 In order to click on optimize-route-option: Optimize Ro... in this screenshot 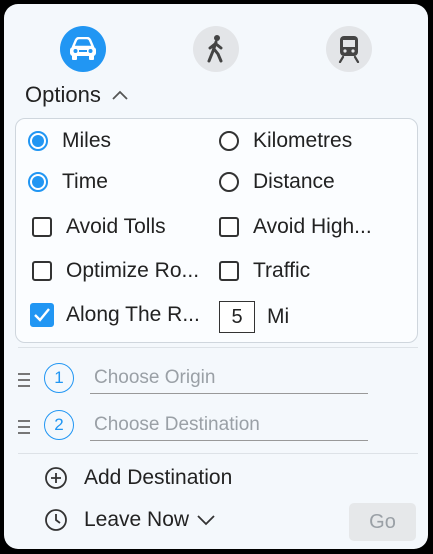, I will do `click(115, 271)`.